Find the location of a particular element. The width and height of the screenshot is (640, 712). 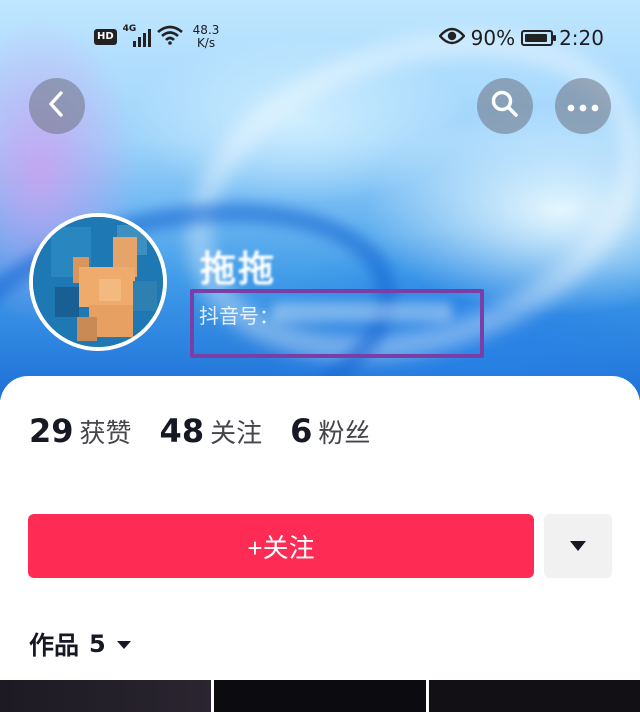

stat-label: 关注 is located at coordinates (236, 434).